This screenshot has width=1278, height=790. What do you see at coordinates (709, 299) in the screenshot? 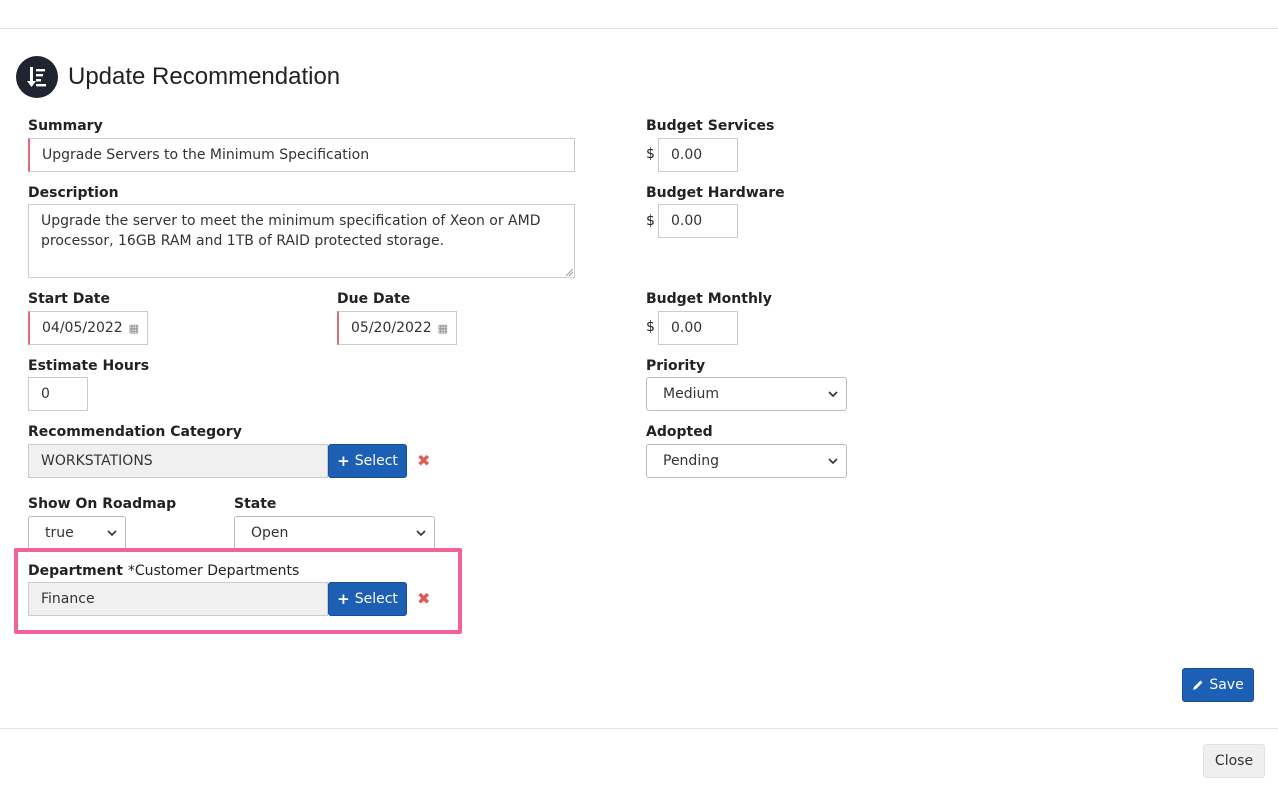
I see `budget-monthly-label: Budget Monthly` at bounding box center [709, 299].